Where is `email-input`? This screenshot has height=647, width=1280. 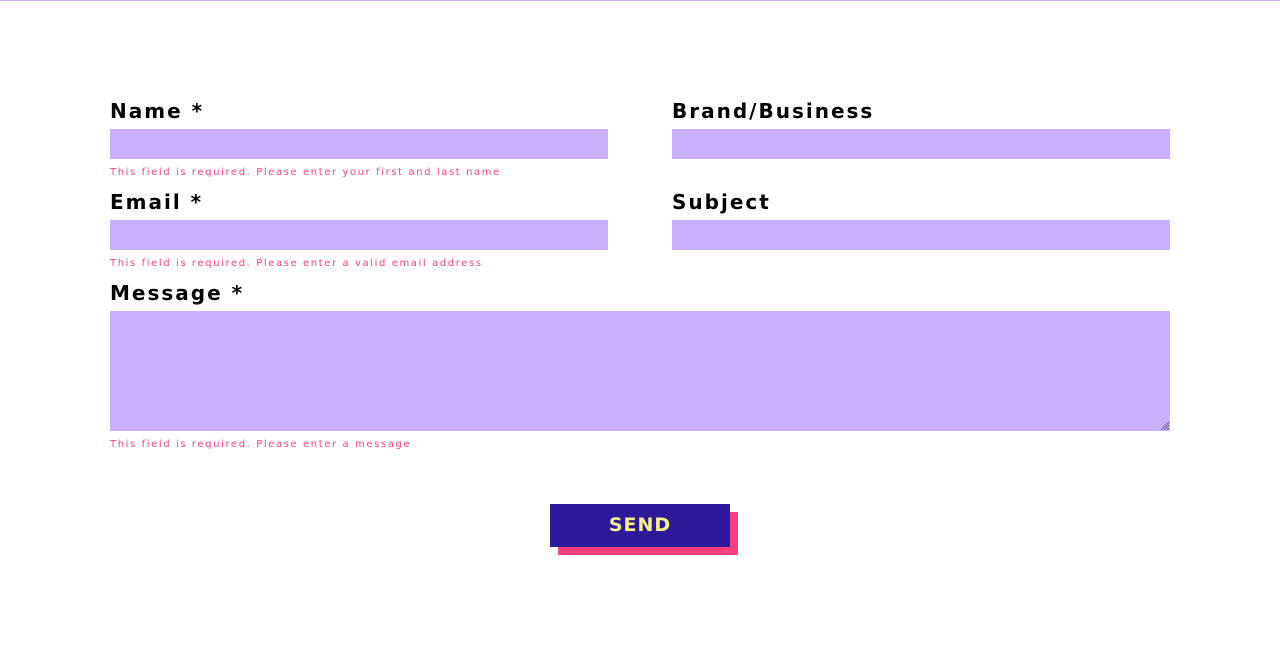 email-input is located at coordinates (359, 235).